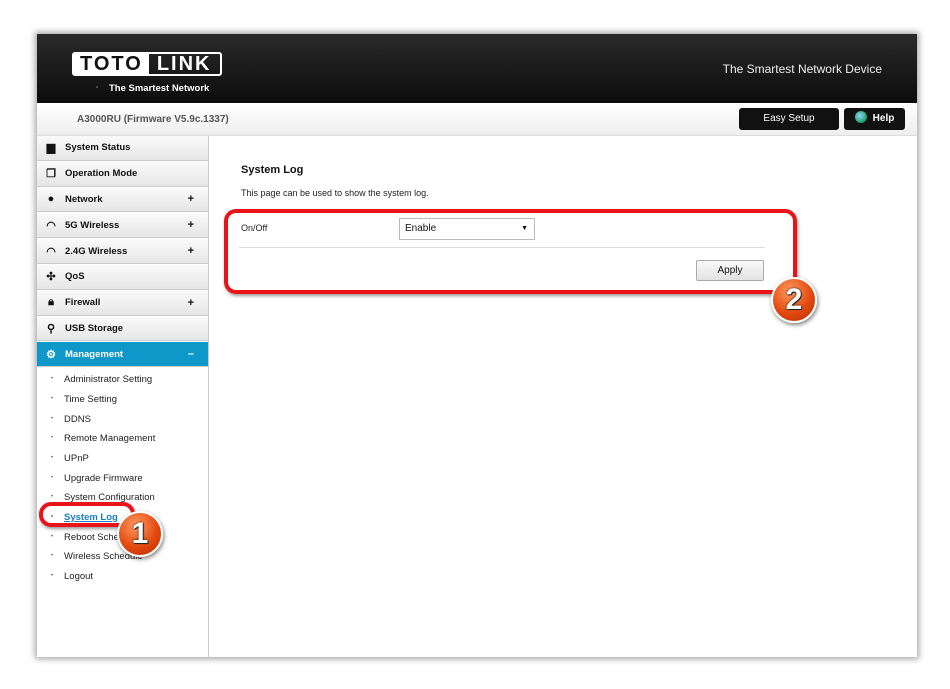 The height and width of the screenshot is (689, 950). I want to click on sidebar-item-label: USB Storage, so click(94, 328).